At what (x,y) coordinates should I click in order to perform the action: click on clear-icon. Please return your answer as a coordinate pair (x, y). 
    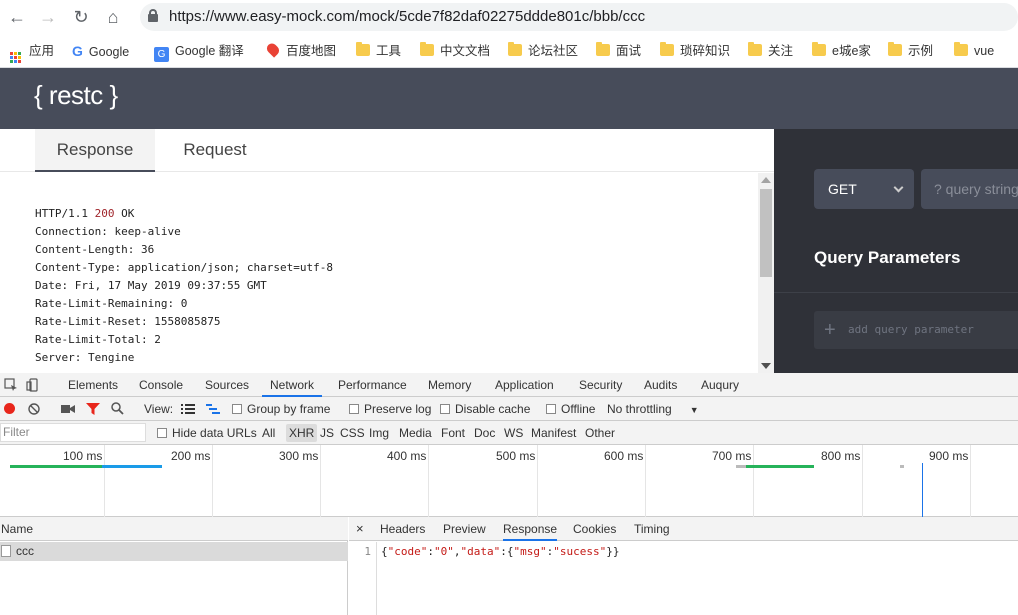
    Looking at the image, I should click on (34, 409).